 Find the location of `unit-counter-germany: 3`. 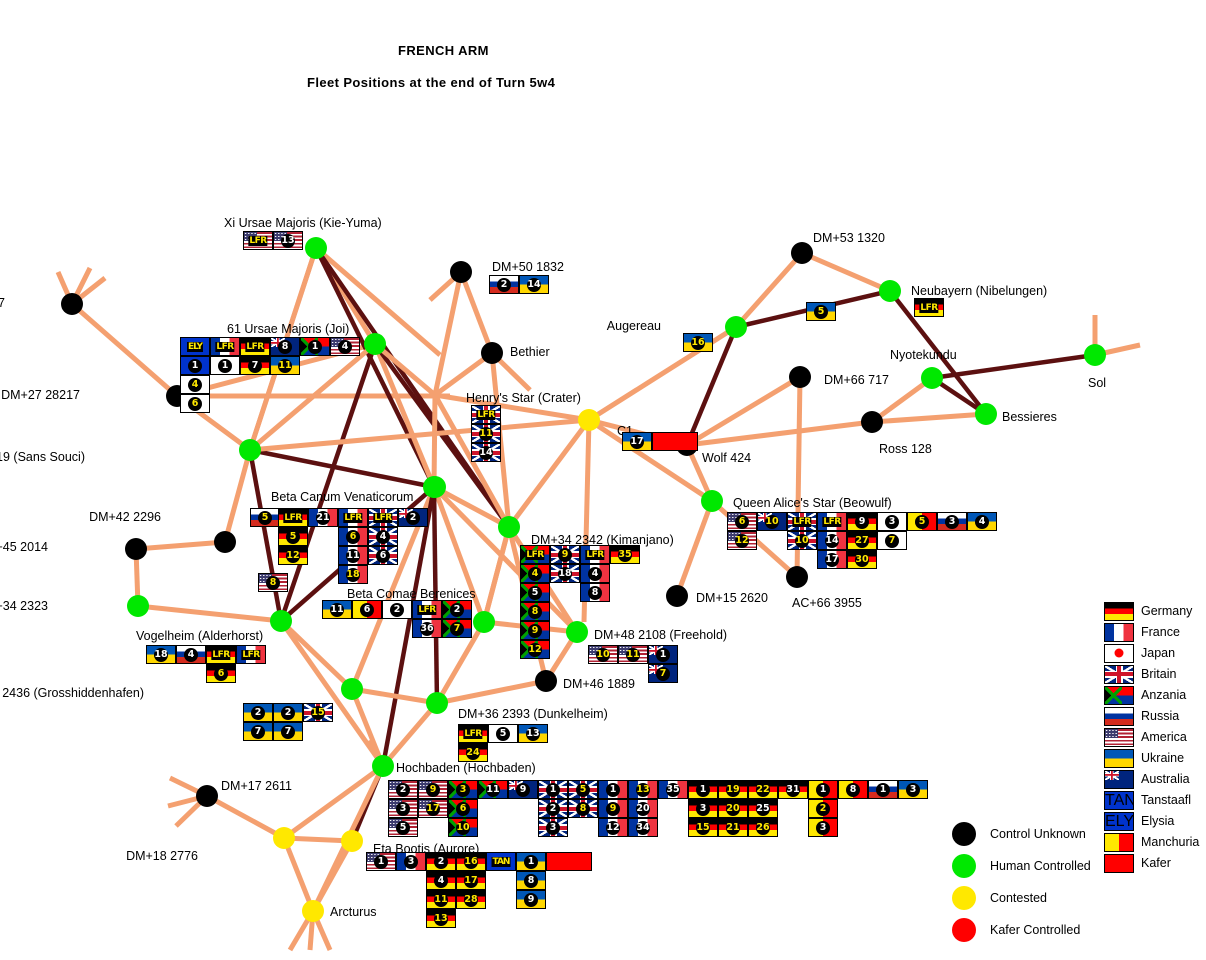

unit-counter-germany: 3 is located at coordinates (703, 808).